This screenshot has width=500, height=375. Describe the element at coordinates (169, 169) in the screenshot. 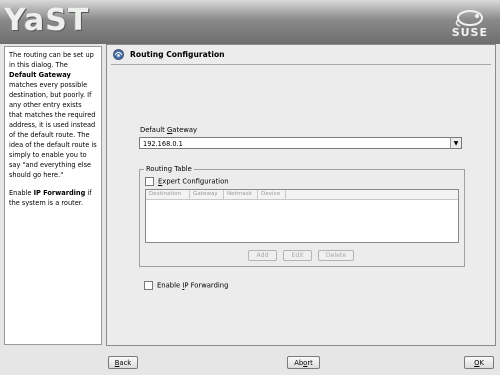

I see `routing-table-legend: Routing Table` at that location.